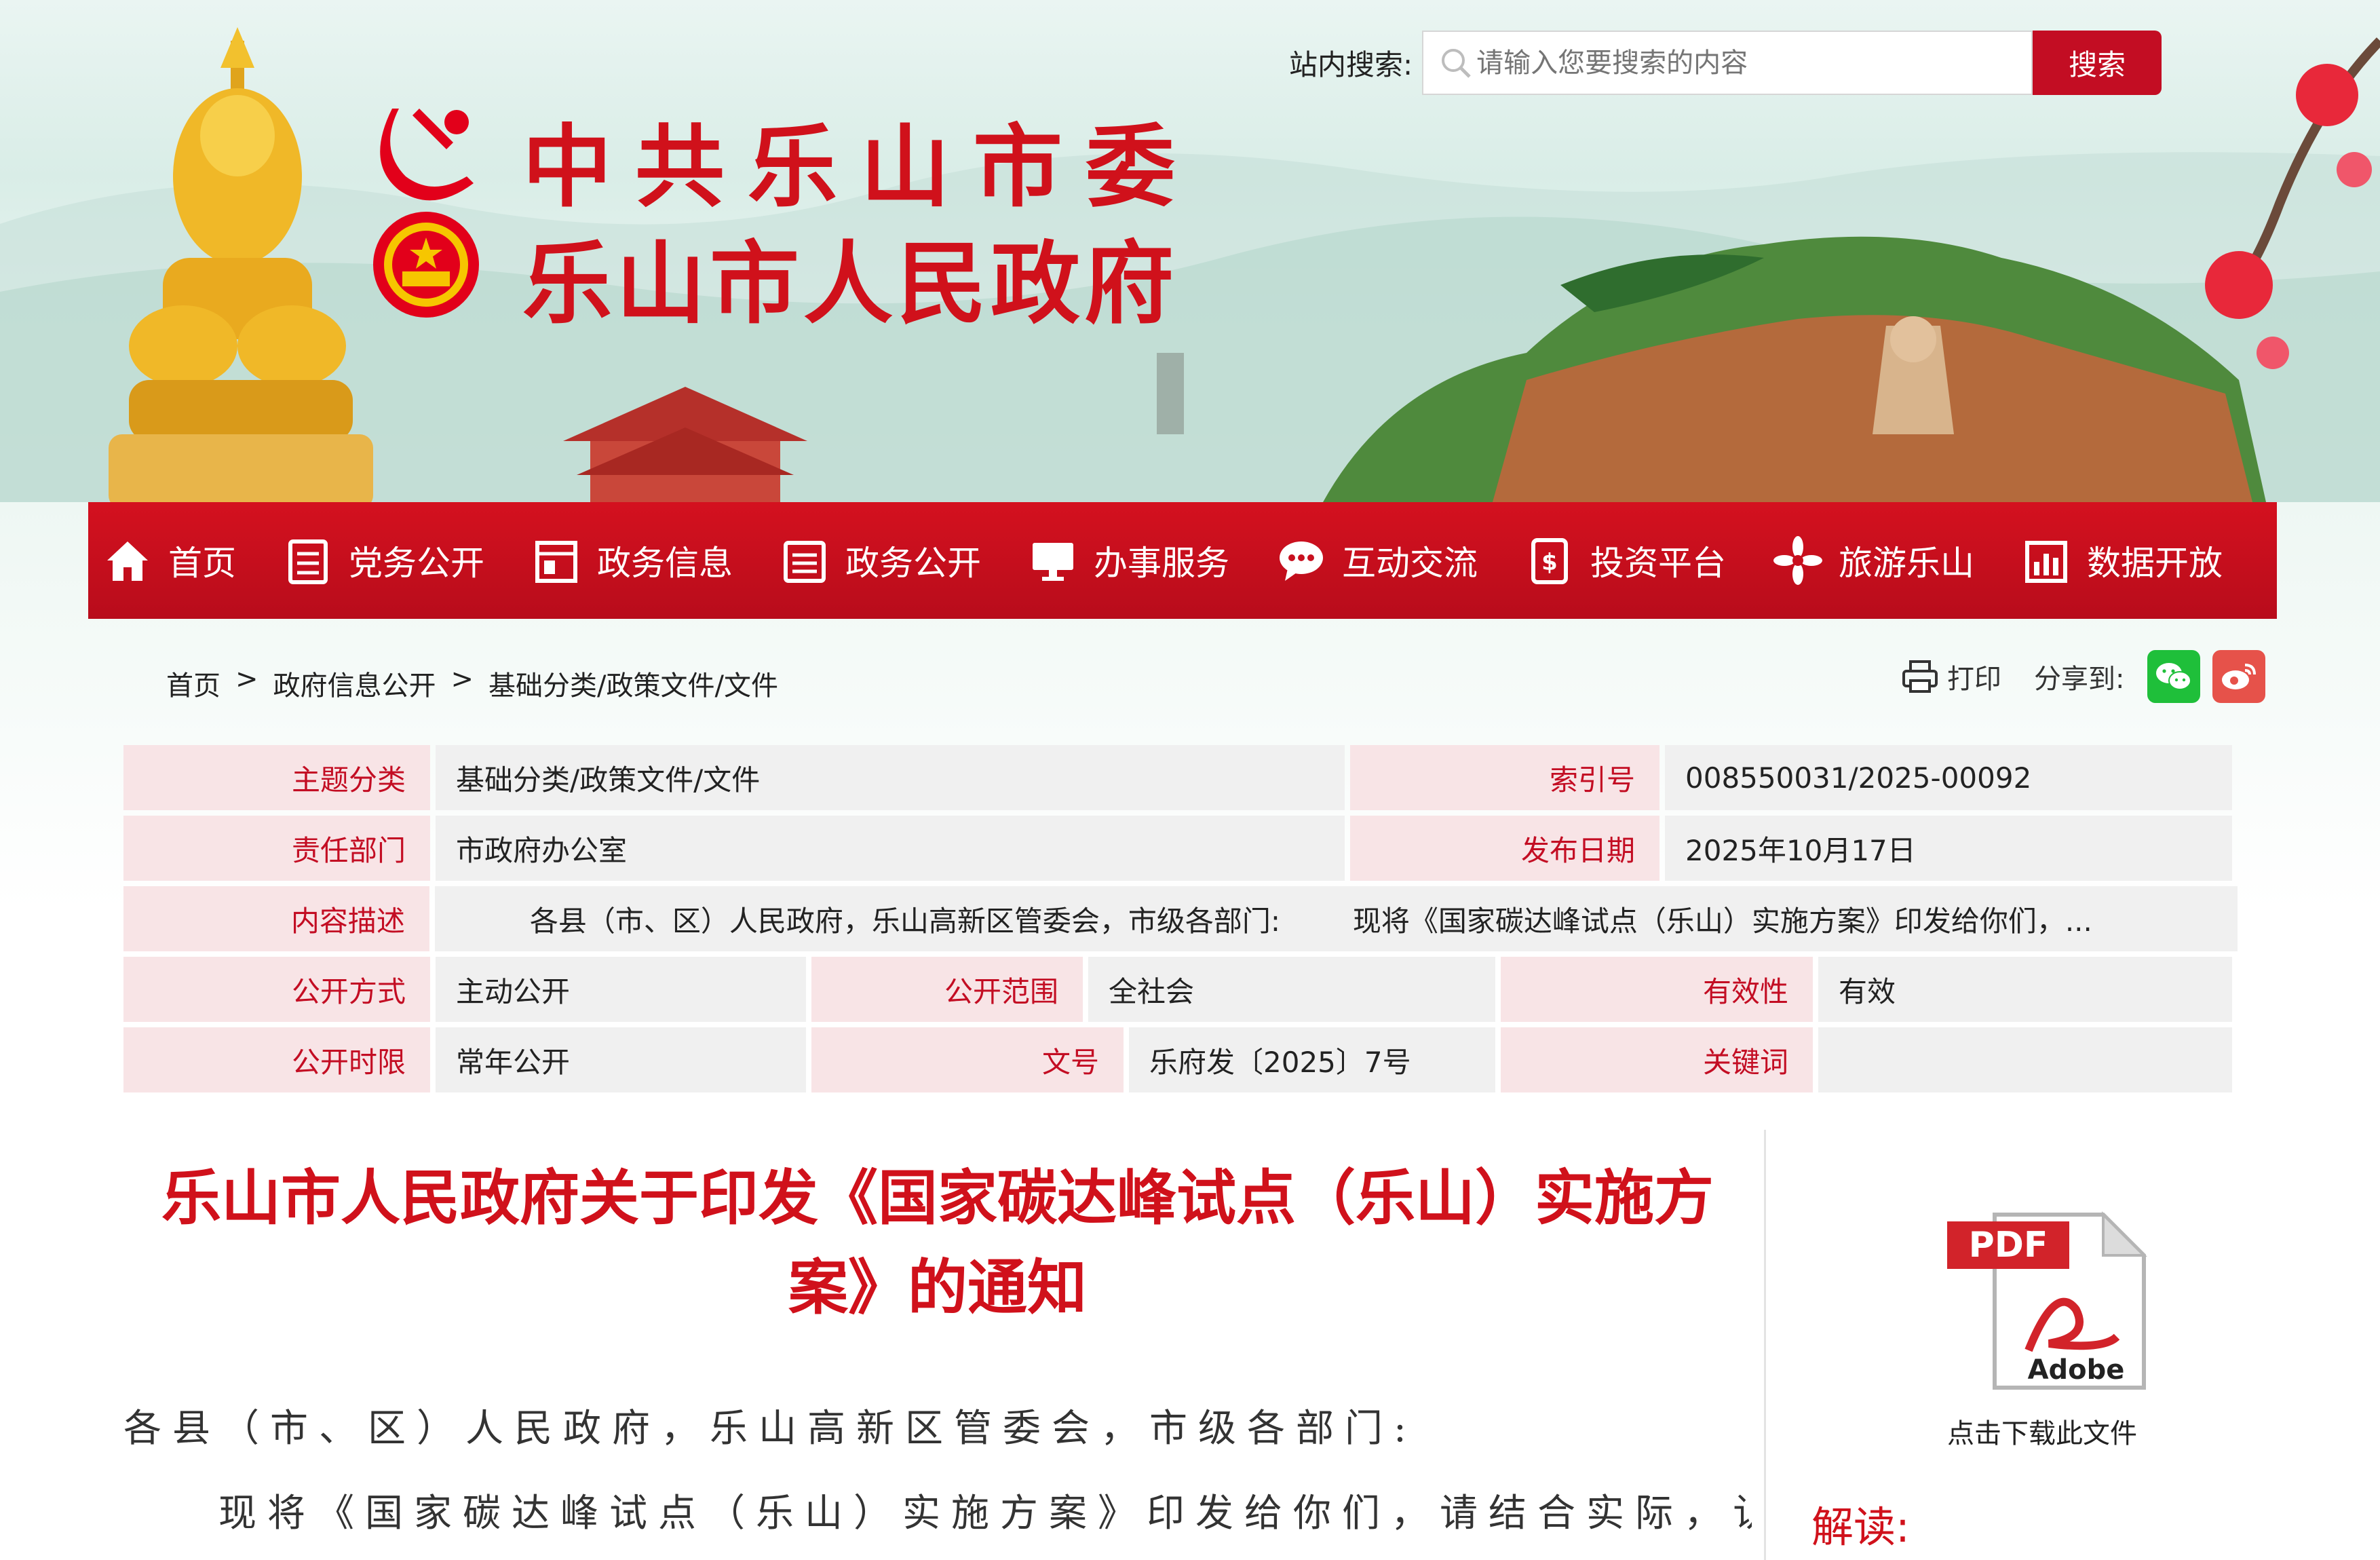  Describe the element at coordinates (276, 918) in the screenshot. I see `meta-label-desc: 内容描述` at that location.